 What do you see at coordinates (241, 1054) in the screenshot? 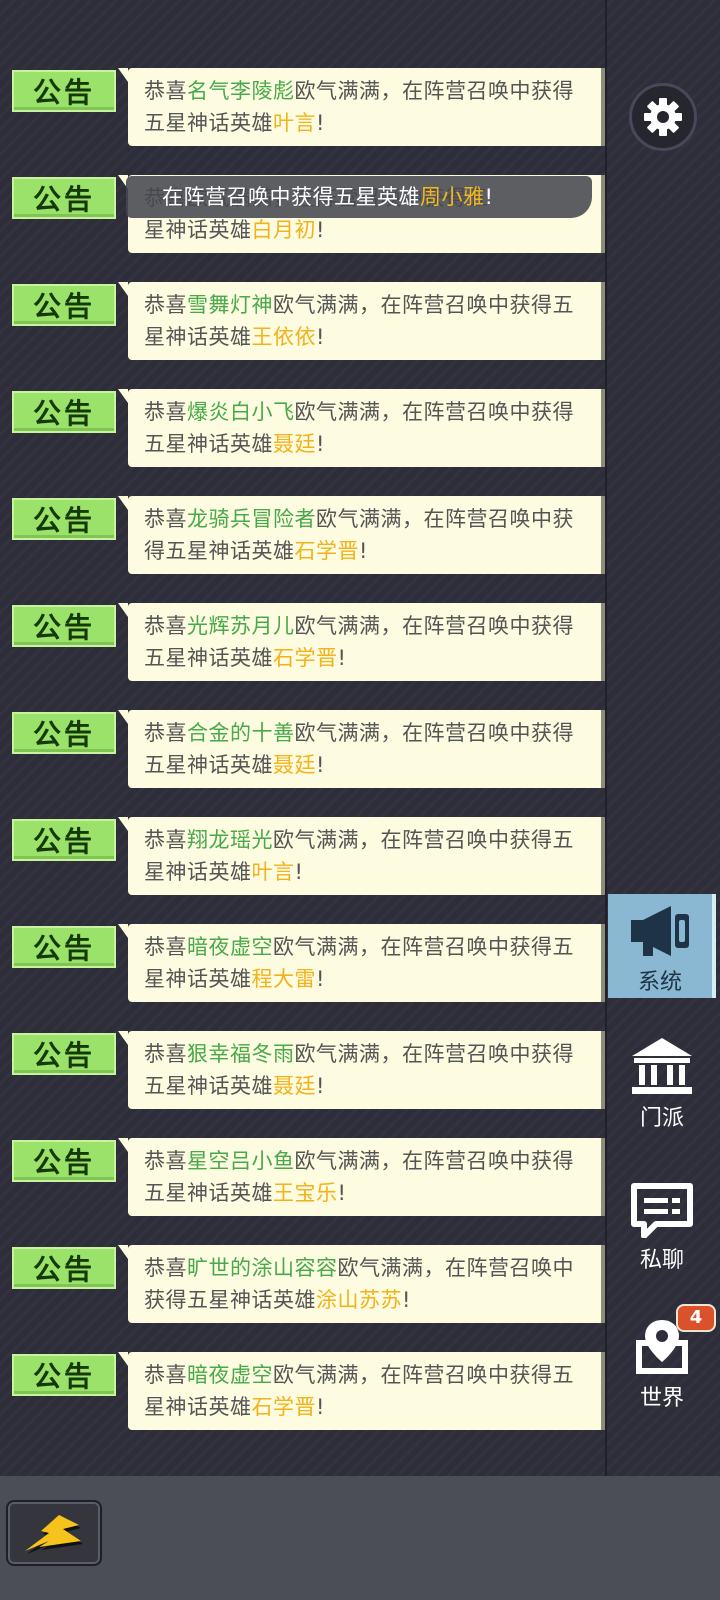
I see `player-name: 狠幸福冬雨` at bounding box center [241, 1054].